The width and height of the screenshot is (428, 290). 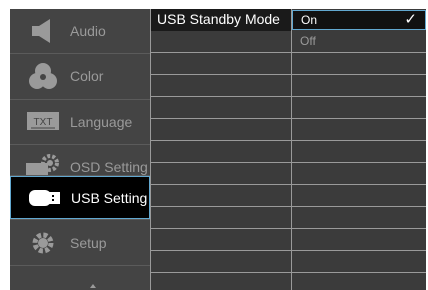 What do you see at coordinates (221, 20) in the screenshot?
I see `setting-usb-standby-mode: USB Standby Mode` at bounding box center [221, 20].